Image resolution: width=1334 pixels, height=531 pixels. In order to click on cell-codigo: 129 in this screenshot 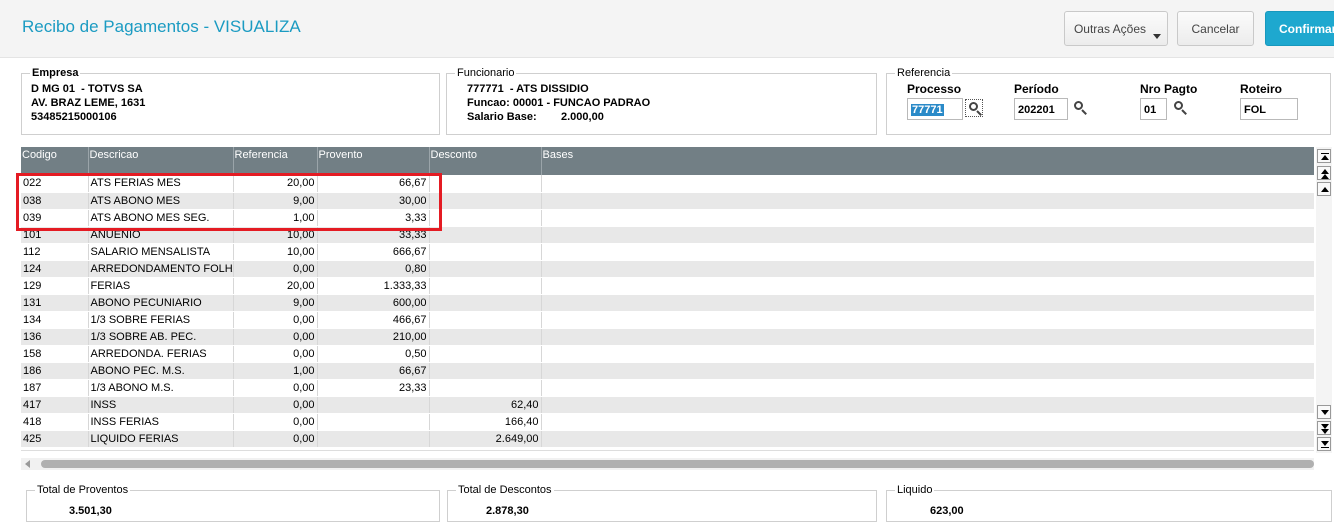, I will do `click(55, 286)`.